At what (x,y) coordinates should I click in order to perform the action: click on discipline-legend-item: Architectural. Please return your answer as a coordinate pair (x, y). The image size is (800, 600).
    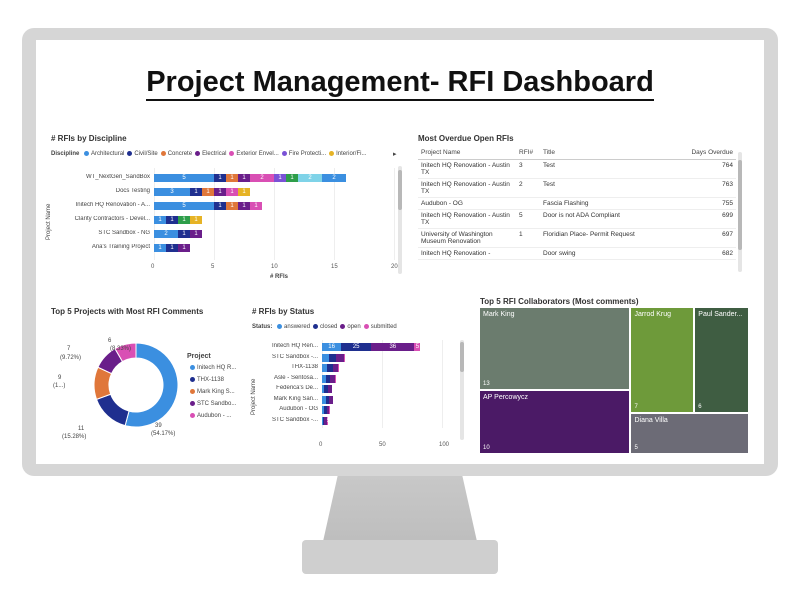
    Looking at the image, I should click on (102, 154).